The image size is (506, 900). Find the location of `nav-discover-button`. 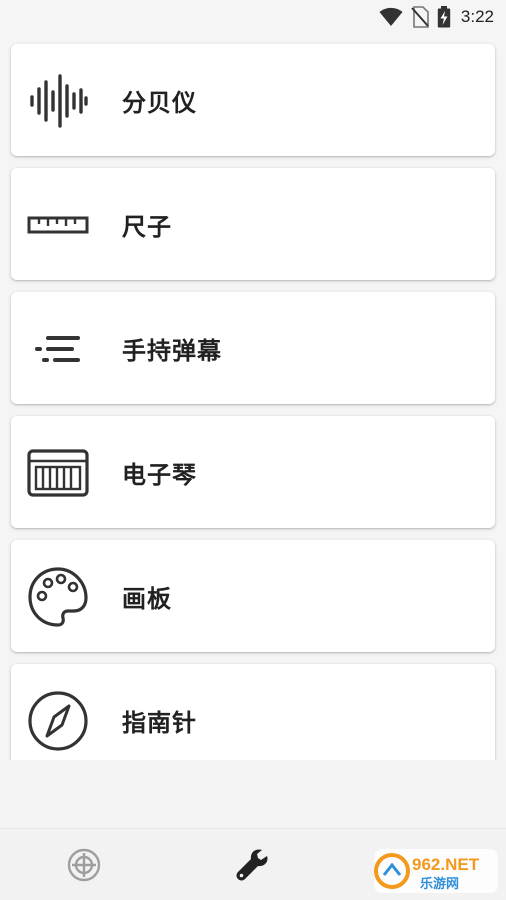

nav-discover-button is located at coordinates (84, 865).